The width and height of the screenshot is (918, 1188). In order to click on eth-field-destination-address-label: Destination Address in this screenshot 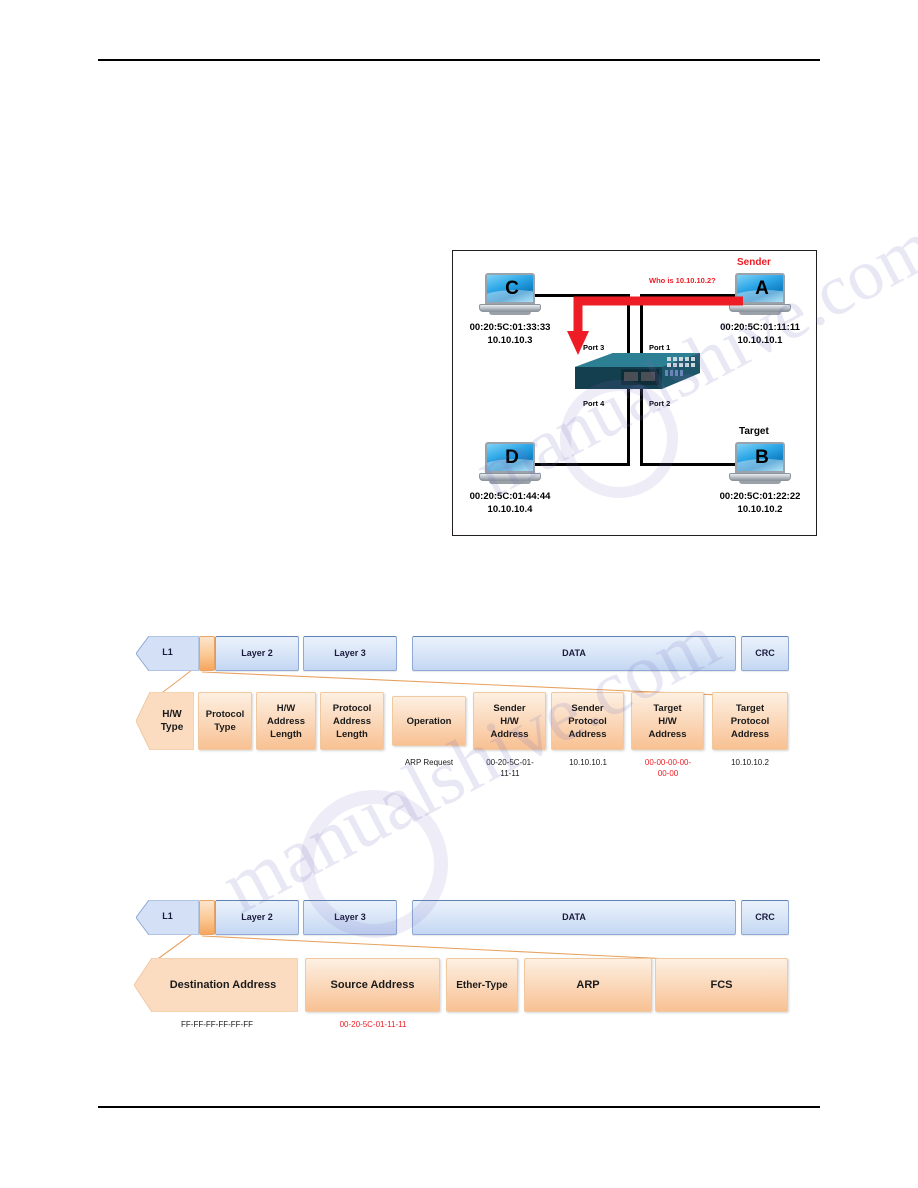, I will do `click(223, 984)`.